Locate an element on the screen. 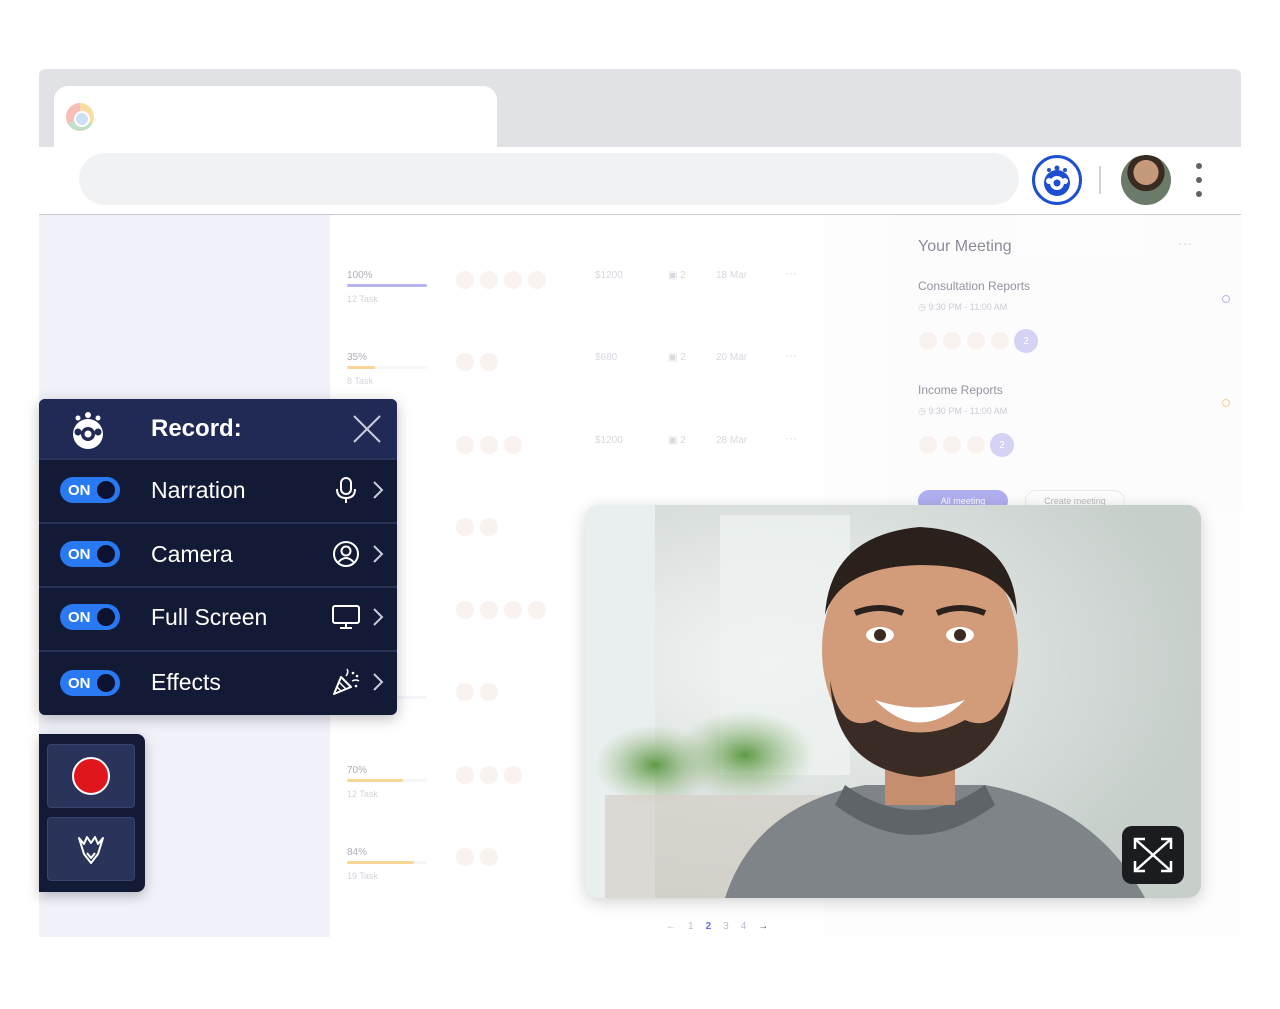  party-popper-icon is located at coordinates (346, 681).